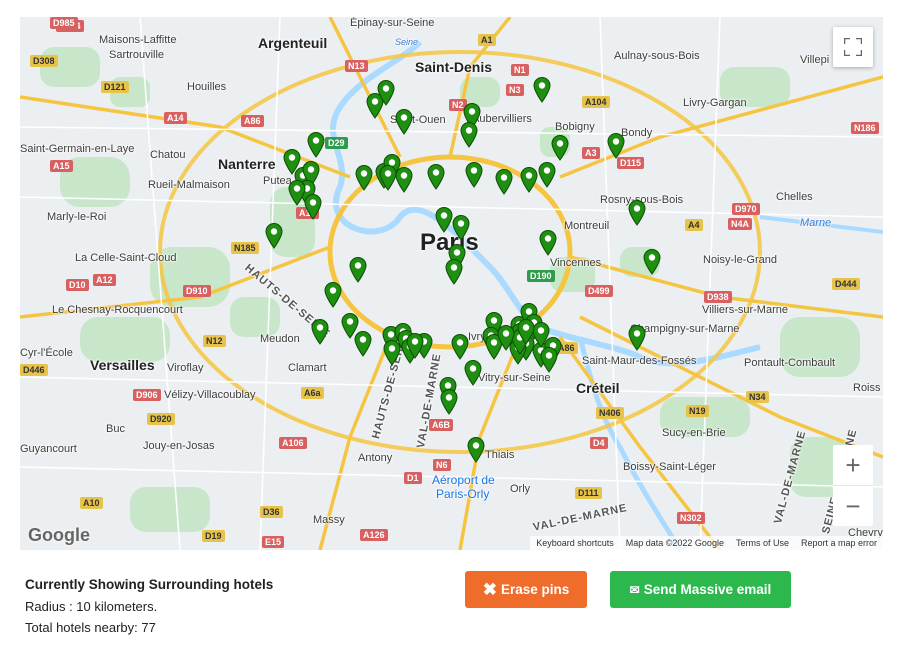 The image size is (903, 645). What do you see at coordinates (685, 329) in the screenshot?
I see `label-champigny: Champigny-sur-Marne` at bounding box center [685, 329].